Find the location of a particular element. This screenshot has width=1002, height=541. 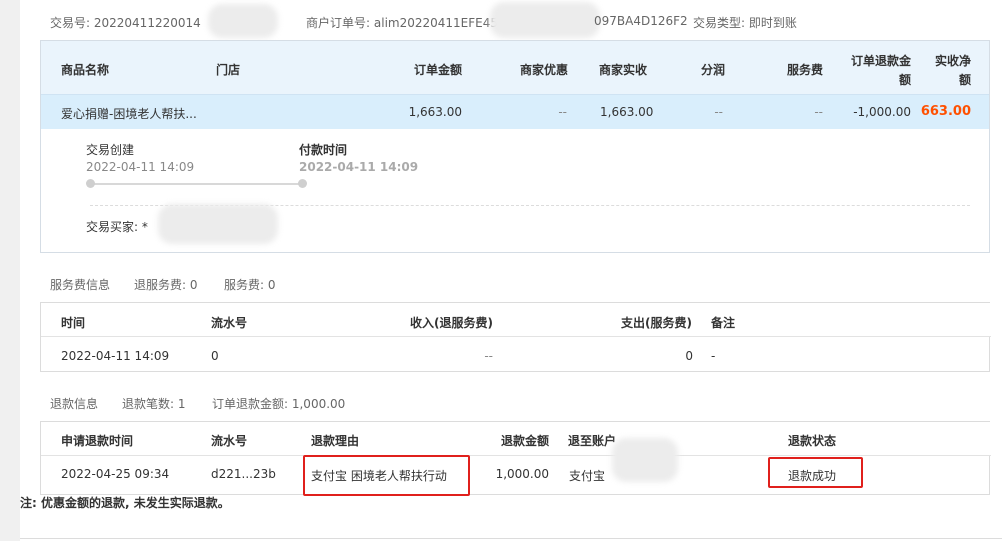

trade-type: 交易类型: 即时到账 is located at coordinates (745, 22).